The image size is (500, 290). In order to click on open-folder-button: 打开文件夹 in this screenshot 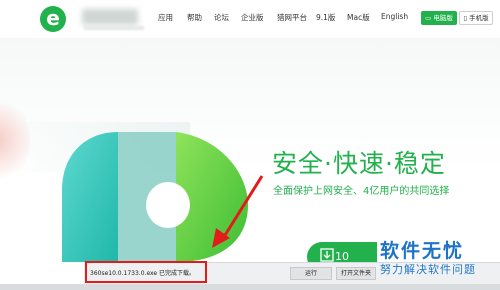, I will do `click(356, 273)`.